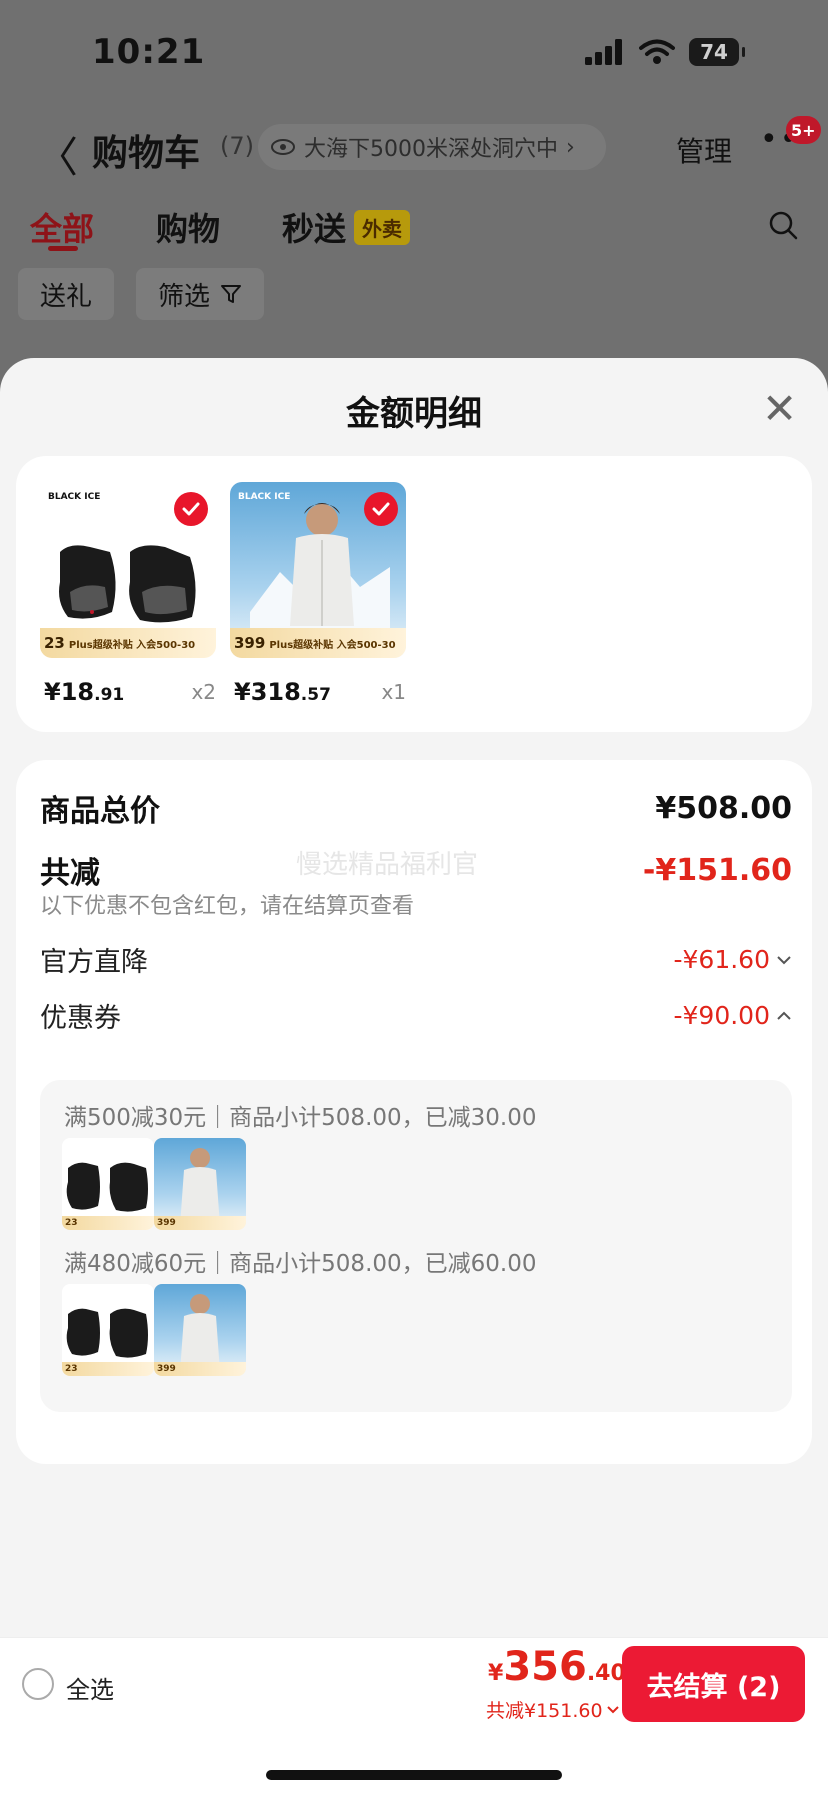 This screenshot has height=1795, width=828. I want to click on product-price-dec: .57, so click(315, 695).